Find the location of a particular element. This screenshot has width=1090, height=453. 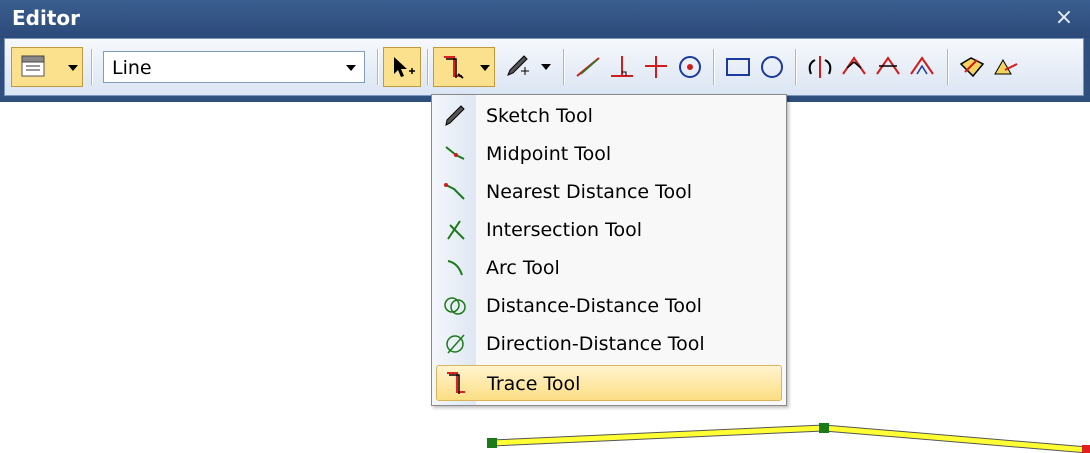

menu-item-label: Distance-Distance Tool is located at coordinates (594, 306).